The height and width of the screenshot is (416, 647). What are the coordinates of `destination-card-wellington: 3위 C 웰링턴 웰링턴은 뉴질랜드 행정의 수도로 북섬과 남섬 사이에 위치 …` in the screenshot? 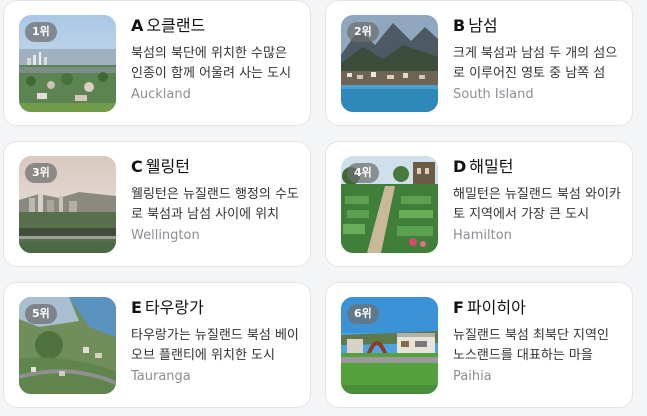 It's located at (157, 204).